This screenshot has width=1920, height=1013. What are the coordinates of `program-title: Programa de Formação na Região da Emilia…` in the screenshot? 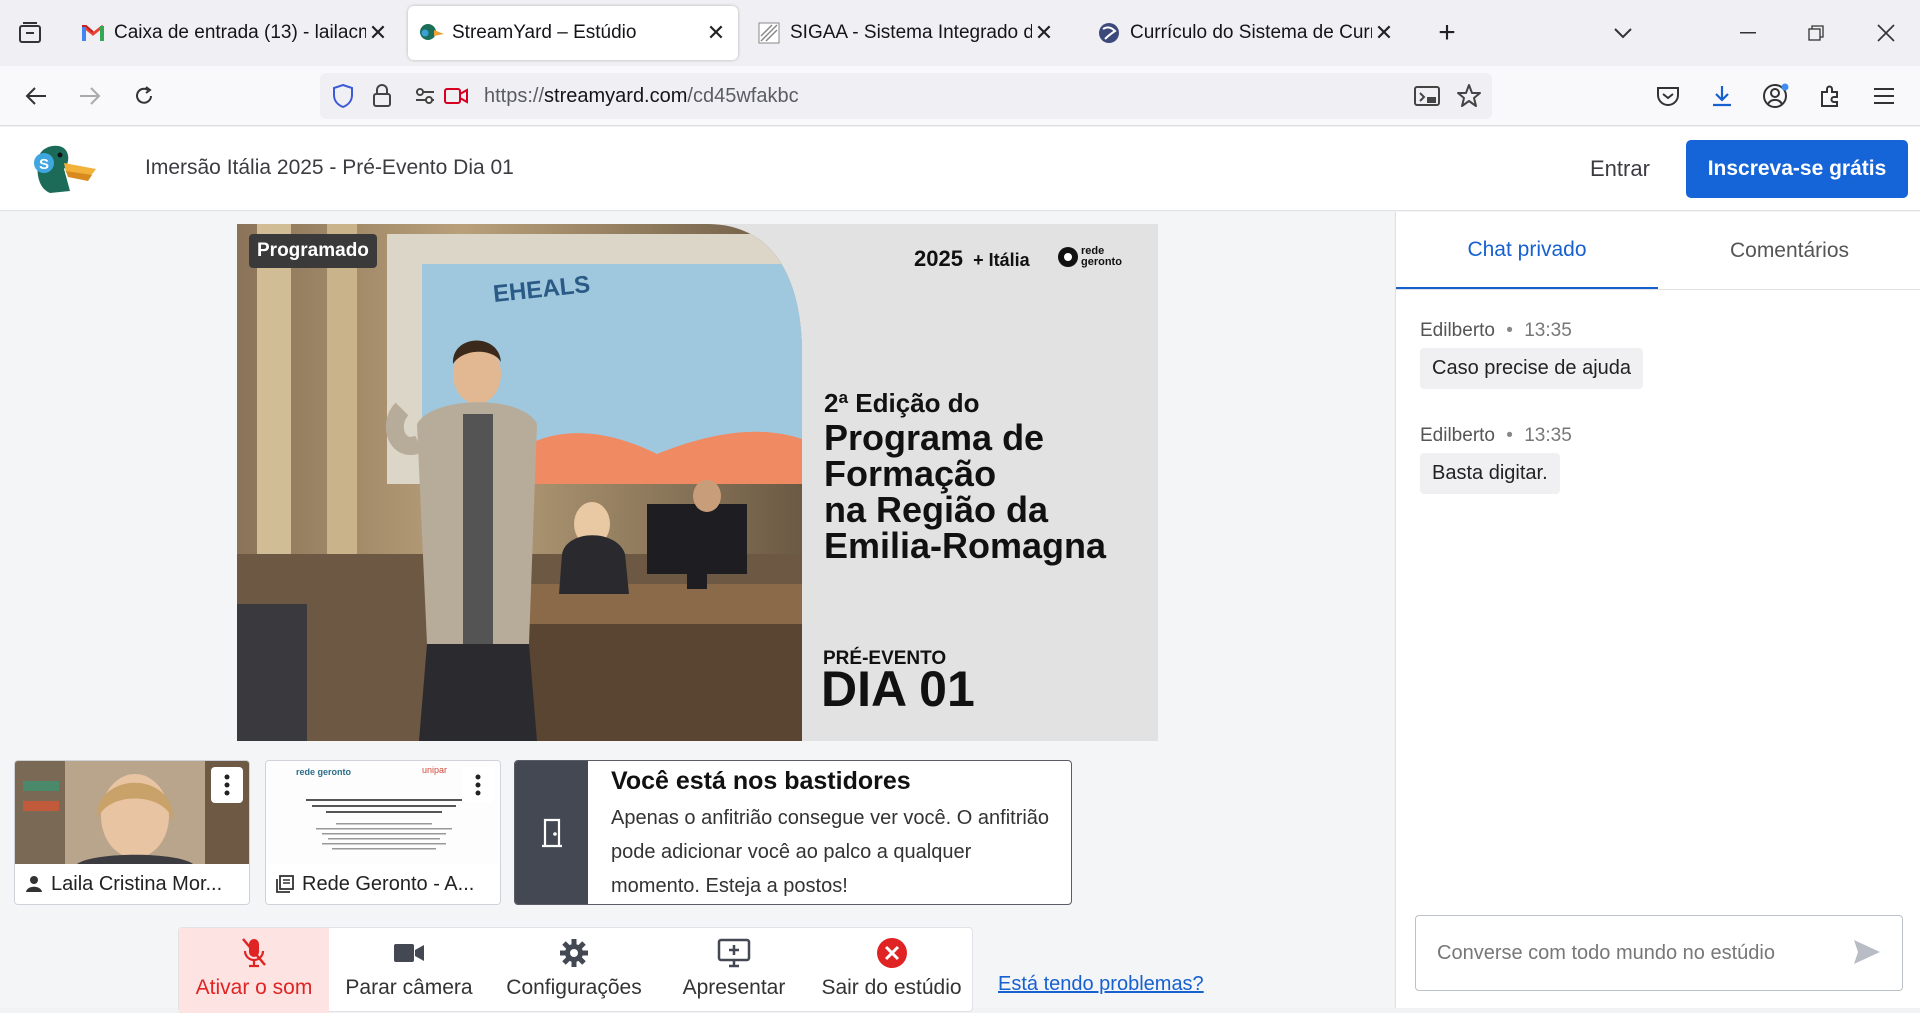 It's located at (984, 492).